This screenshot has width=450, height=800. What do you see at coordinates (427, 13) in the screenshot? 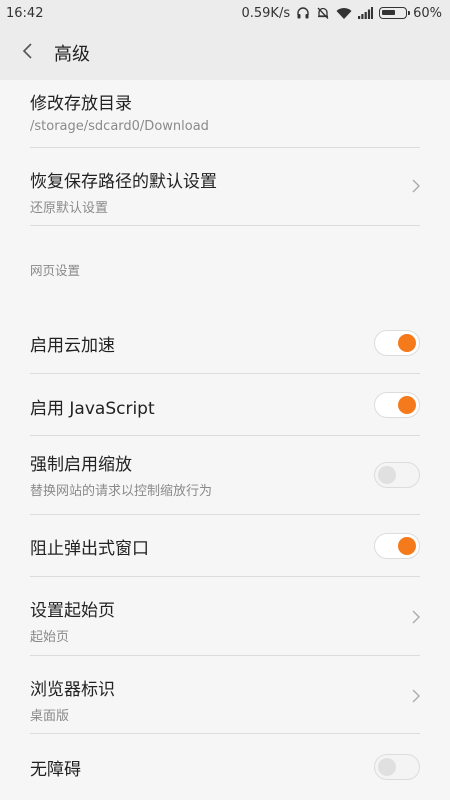
I see `battery-percent: 60%` at bounding box center [427, 13].